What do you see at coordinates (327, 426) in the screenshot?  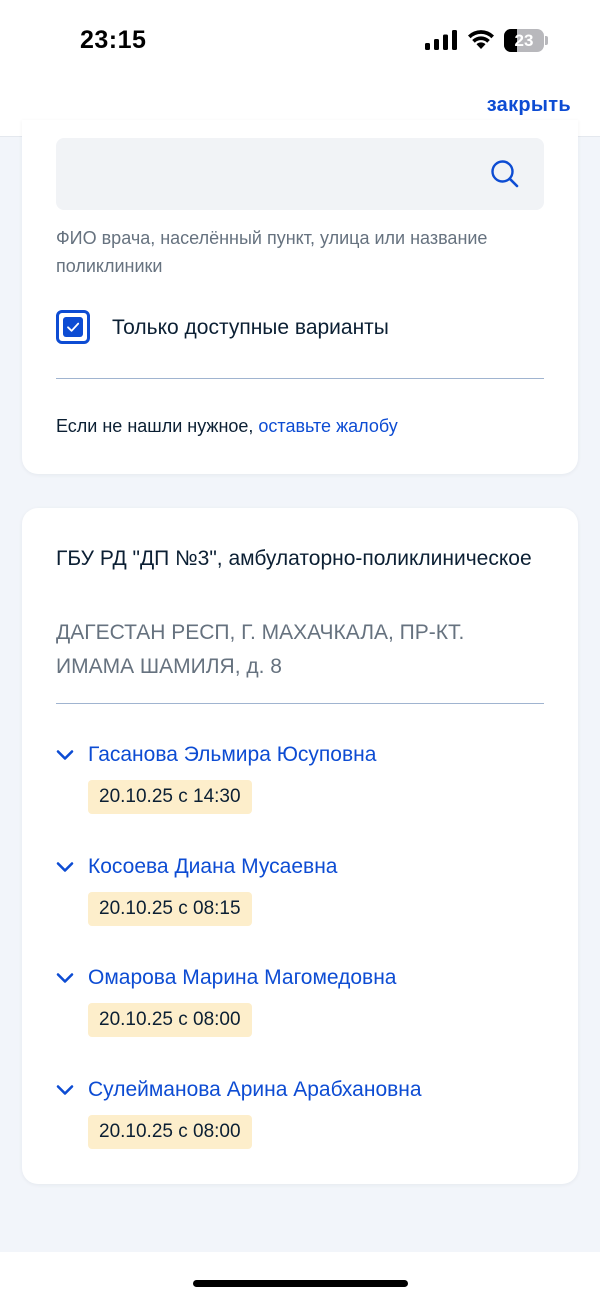 I see `complaint-link: оставьте жалобу` at bounding box center [327, 426].